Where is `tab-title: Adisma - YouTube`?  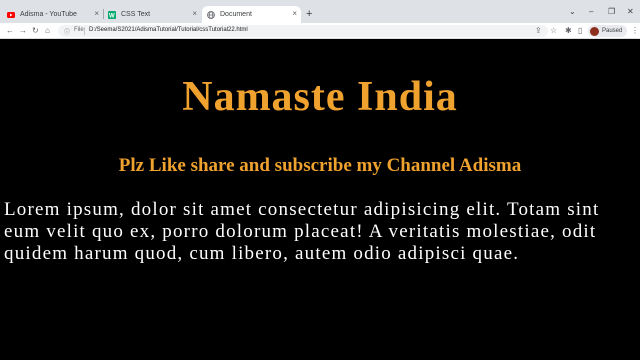 tab-title: Adisma - YouTube is located at coordinates (48, 14).